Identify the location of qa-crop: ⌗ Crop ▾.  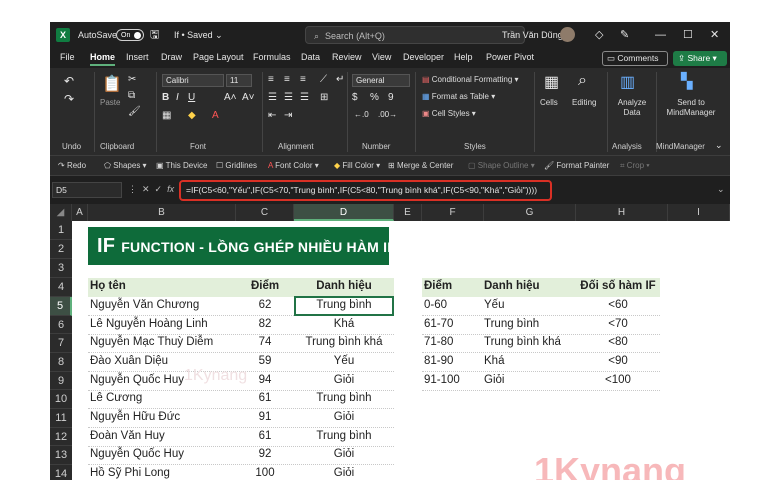
(635, 166).